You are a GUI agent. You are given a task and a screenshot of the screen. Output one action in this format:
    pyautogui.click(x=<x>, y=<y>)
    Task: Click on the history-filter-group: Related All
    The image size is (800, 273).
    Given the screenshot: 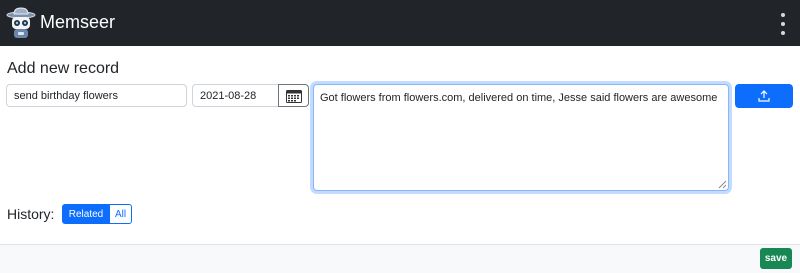 What is the action you would take?
    pyautogui.click(x=97, y=214)
    